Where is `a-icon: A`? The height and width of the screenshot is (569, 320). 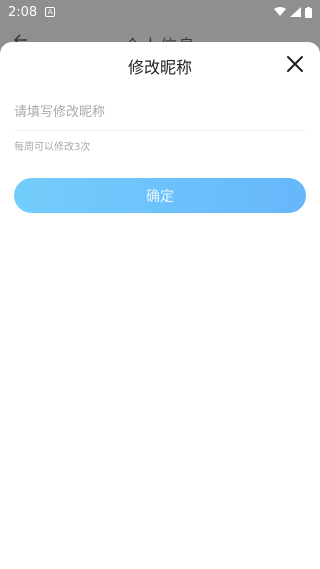
a-icon: A is located at coordinates (50, 12).